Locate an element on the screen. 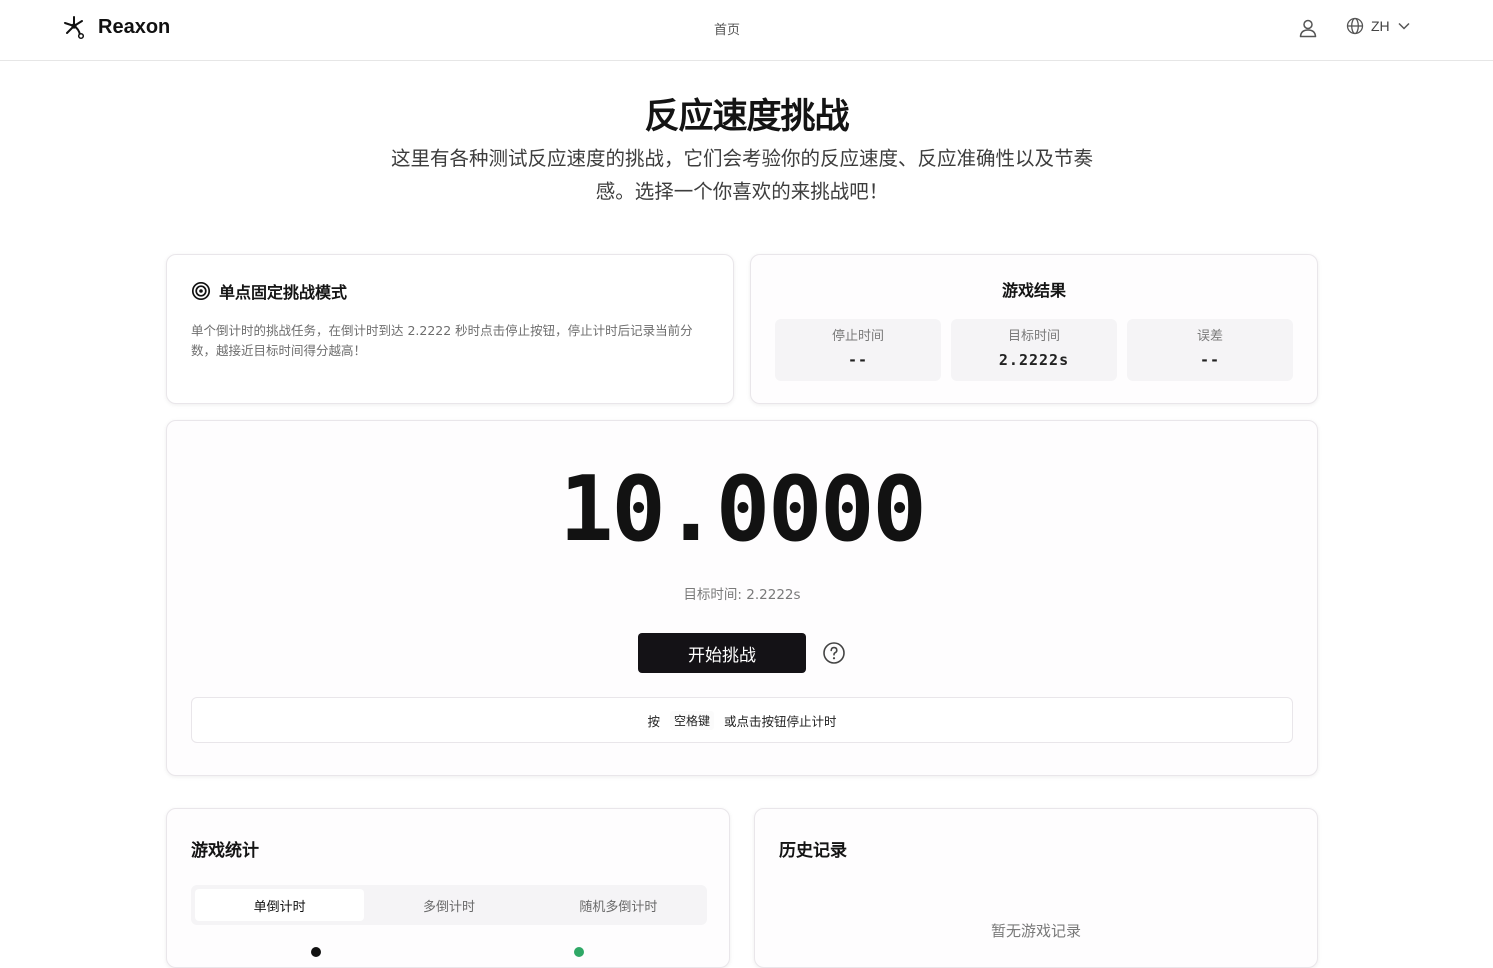 This screenshot has width=1493, height=968. question-circle-icon is located at coordinates (834, 653).